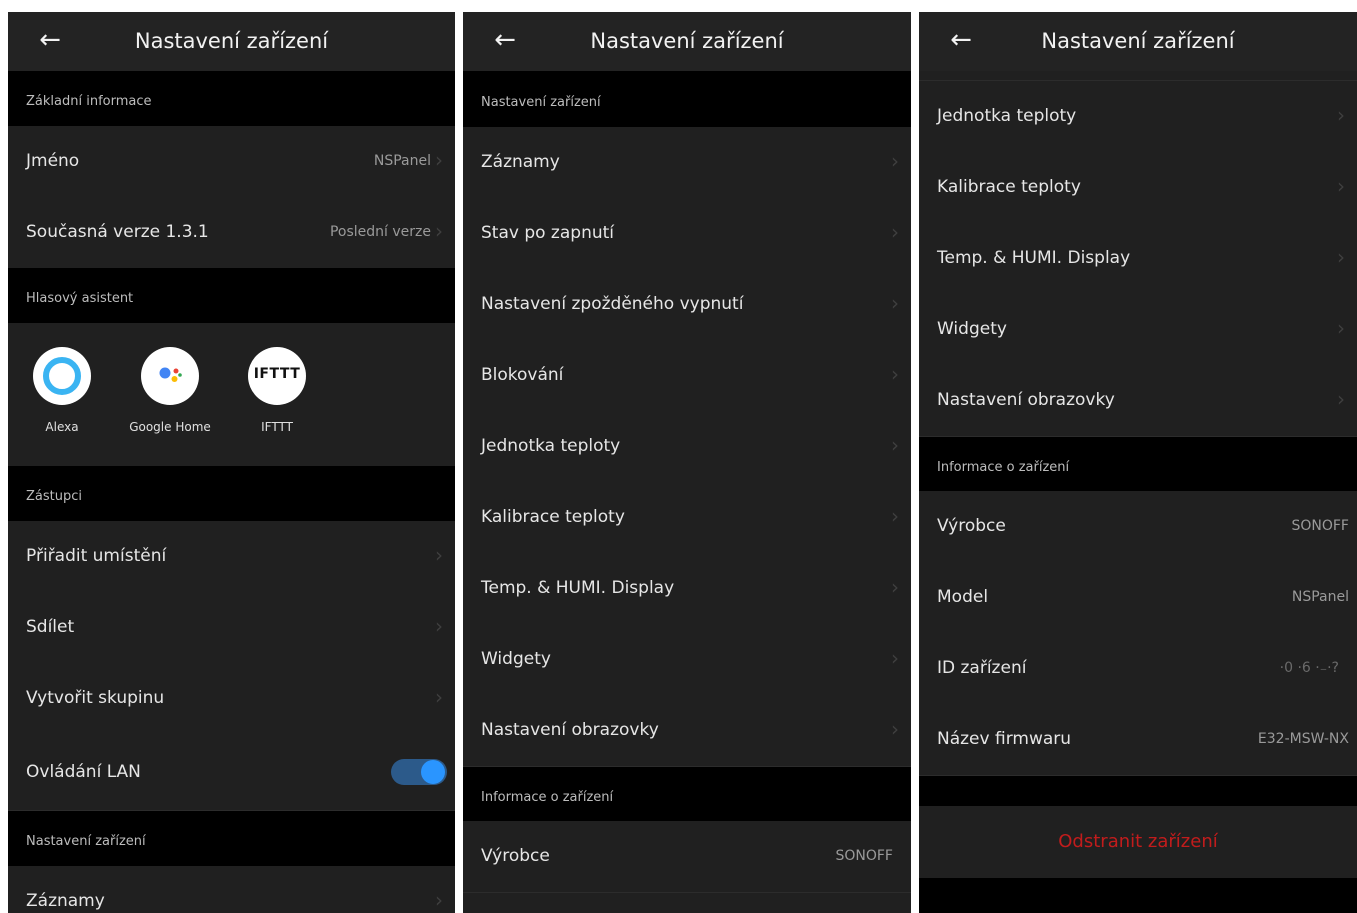 Image resolution: width=1357 pixels, height=913 pixels. What do you see at coordinates (1303, 739) in the screenshot?
I see `info-value: E32-MSW-NX` at bounding box center [1303, 739].